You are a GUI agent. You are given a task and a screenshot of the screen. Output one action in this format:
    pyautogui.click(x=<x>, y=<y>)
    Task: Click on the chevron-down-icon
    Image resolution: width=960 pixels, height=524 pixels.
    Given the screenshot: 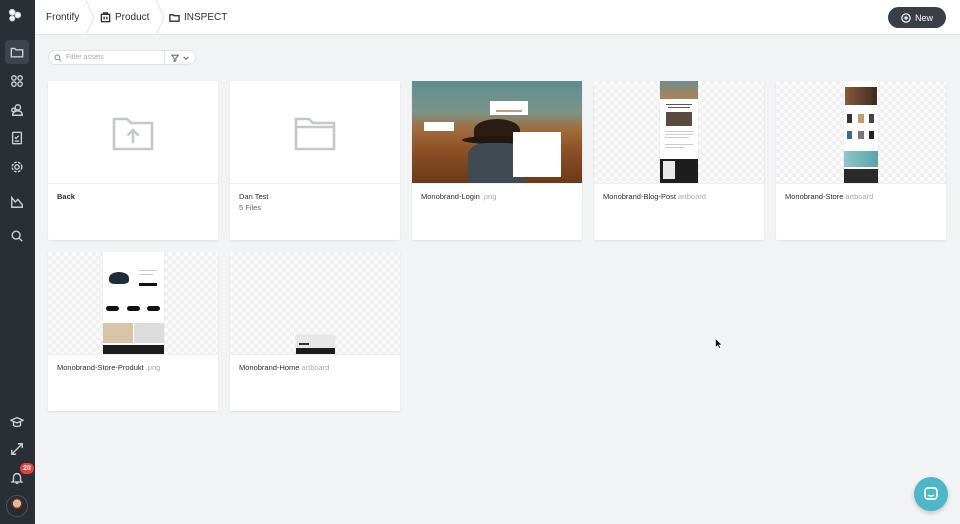 What is the action you would take?
    pyautogui.click(x=185, y=57)
    